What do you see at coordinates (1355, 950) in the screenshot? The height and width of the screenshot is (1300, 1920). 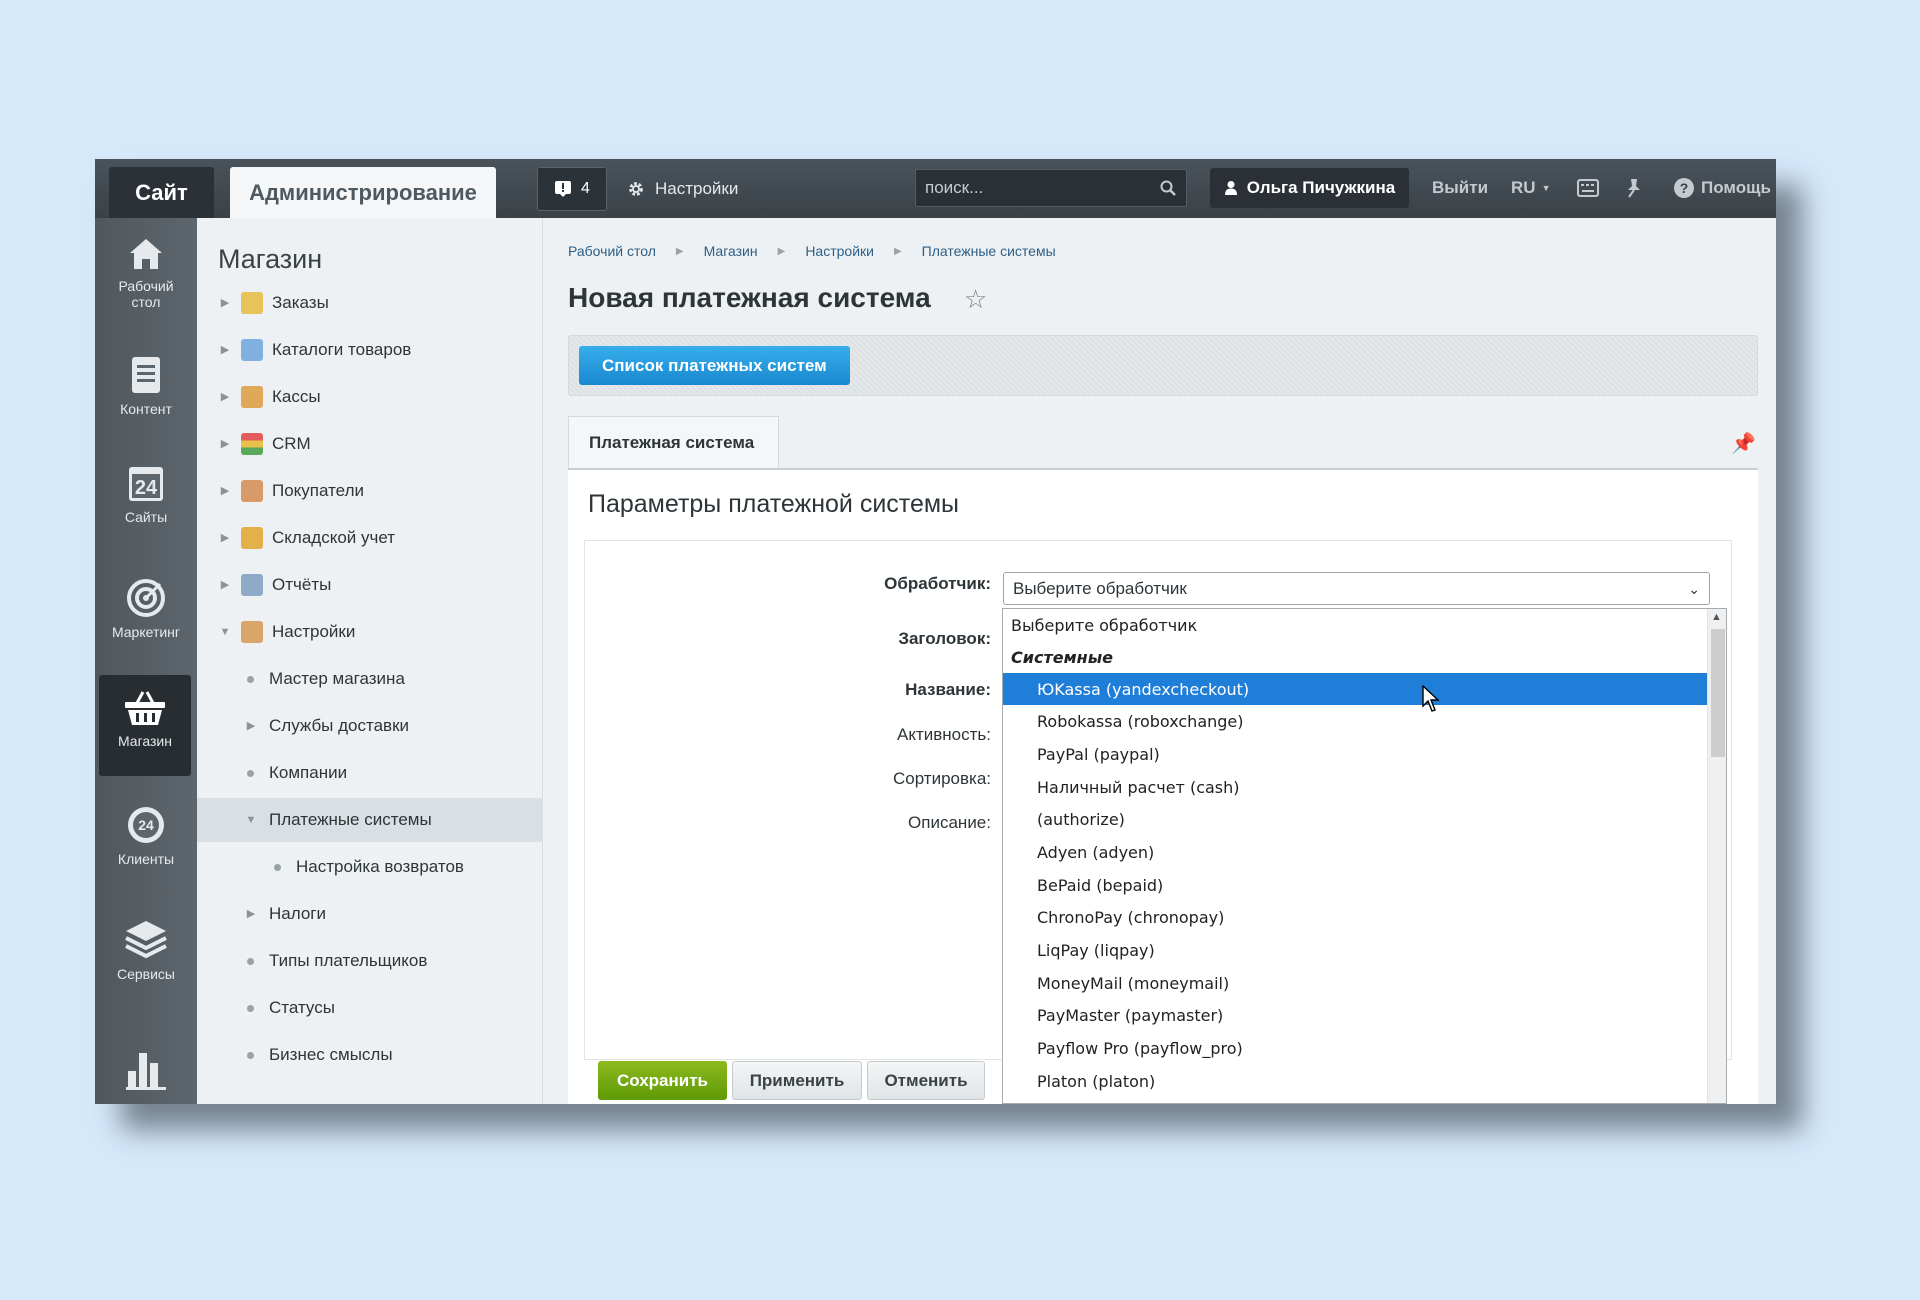 I see `dropdown-option: LiqPay (liqpay)` at bounding box center [1355, 950].